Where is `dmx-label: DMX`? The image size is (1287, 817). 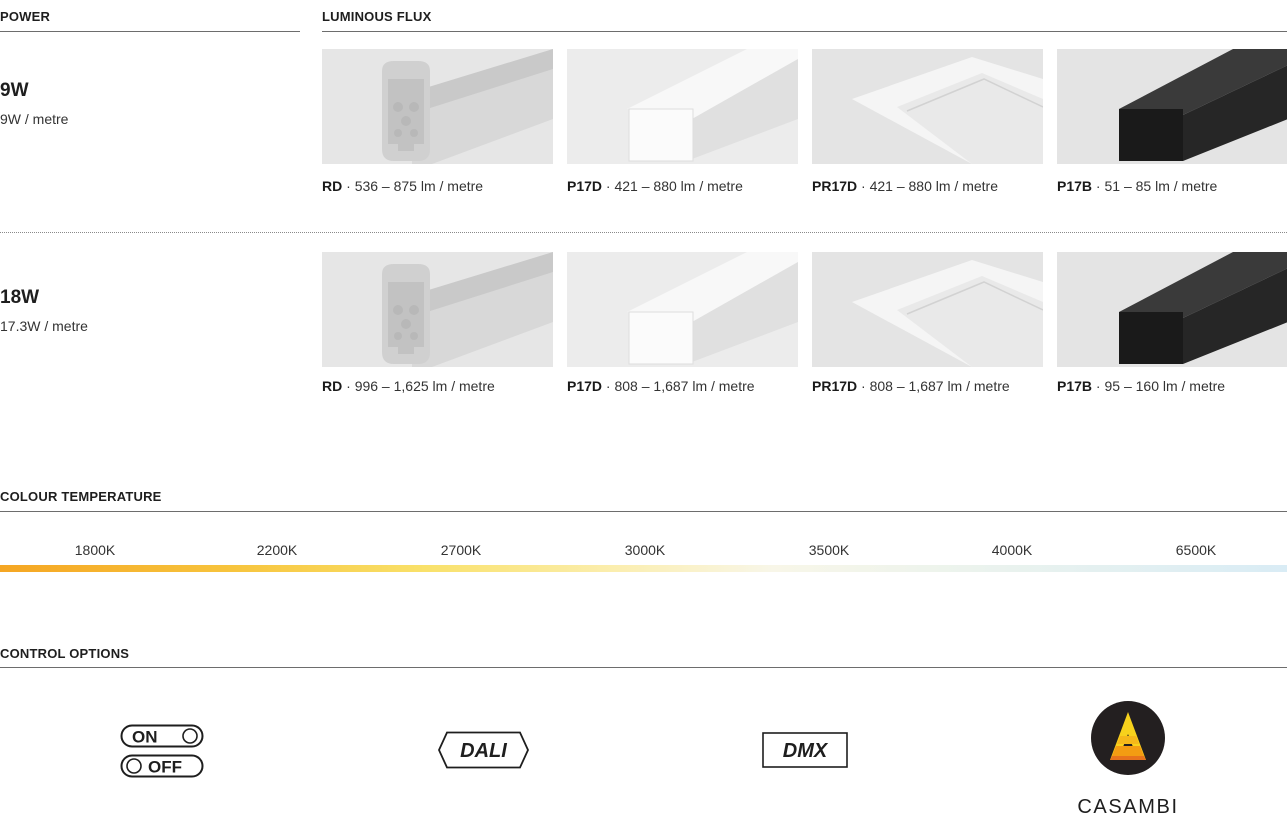
dmx-label: DMX is located at coordinates (806, 751).